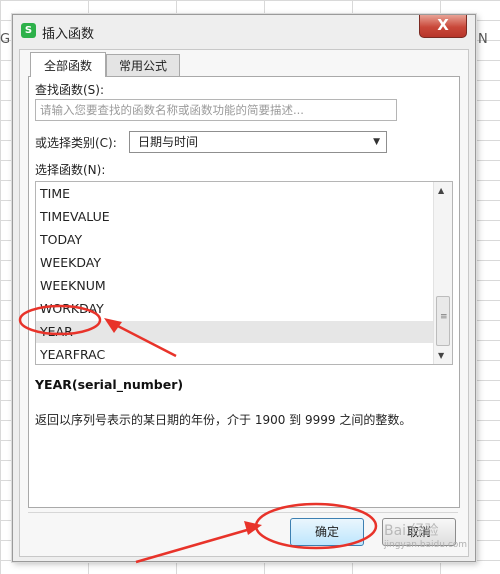 The height and width of the screenshot is (574, 500). Describe the element at coordinates (258, 142) in the screenshot. I see `category-select: 日期与时间 ▼` at that location.